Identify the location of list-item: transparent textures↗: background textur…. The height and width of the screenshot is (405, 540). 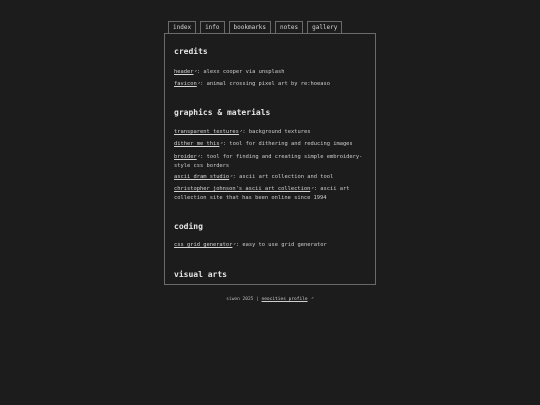
(270, 132).